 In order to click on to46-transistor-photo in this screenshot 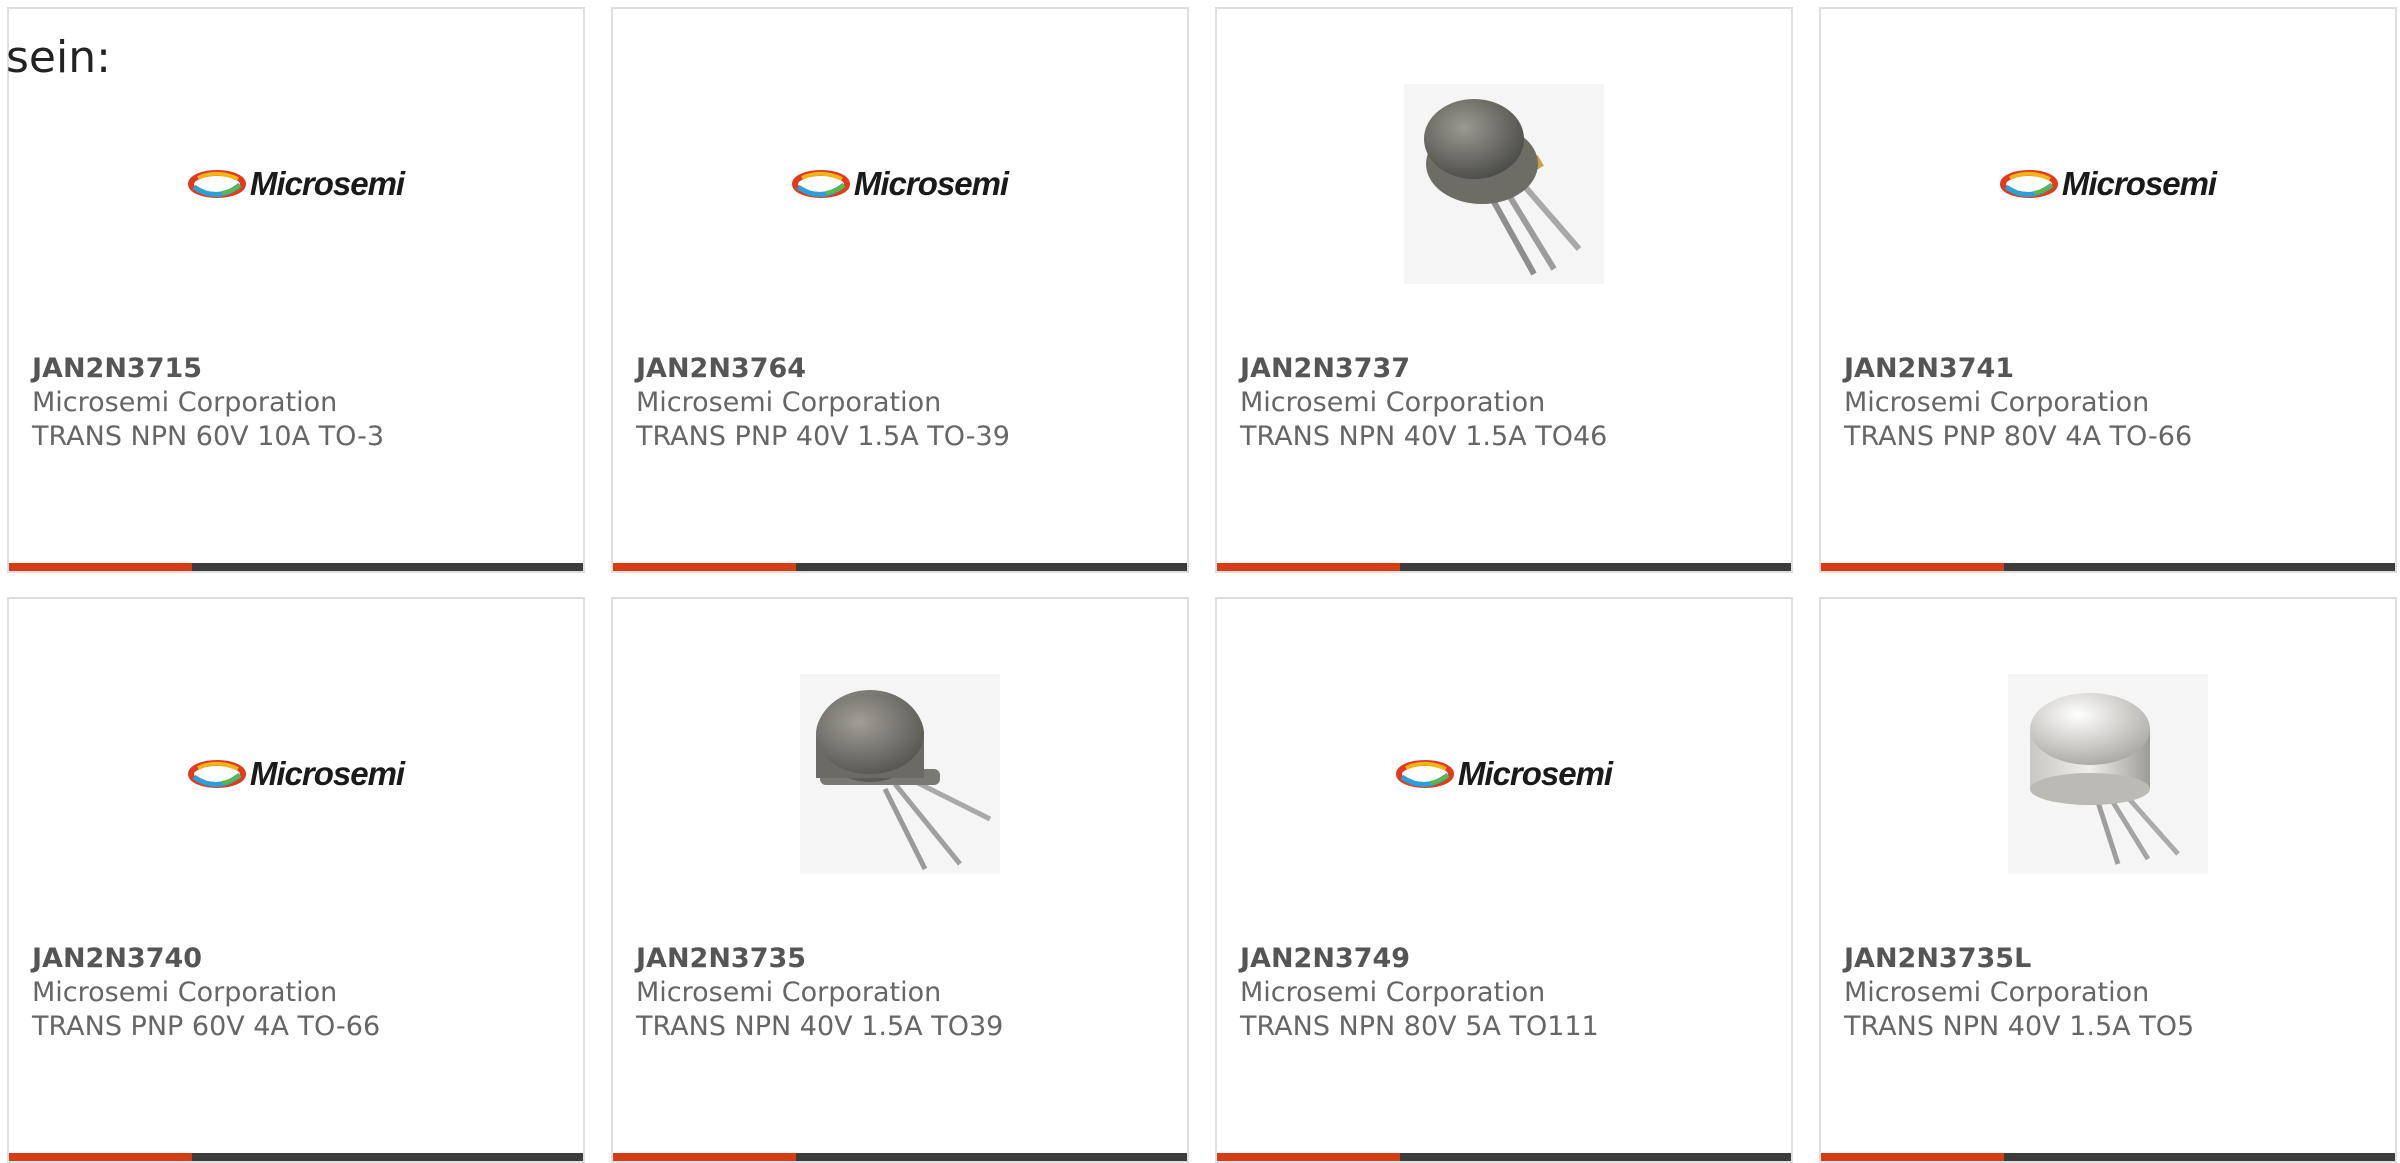, I will do `click(1504, 184)`.